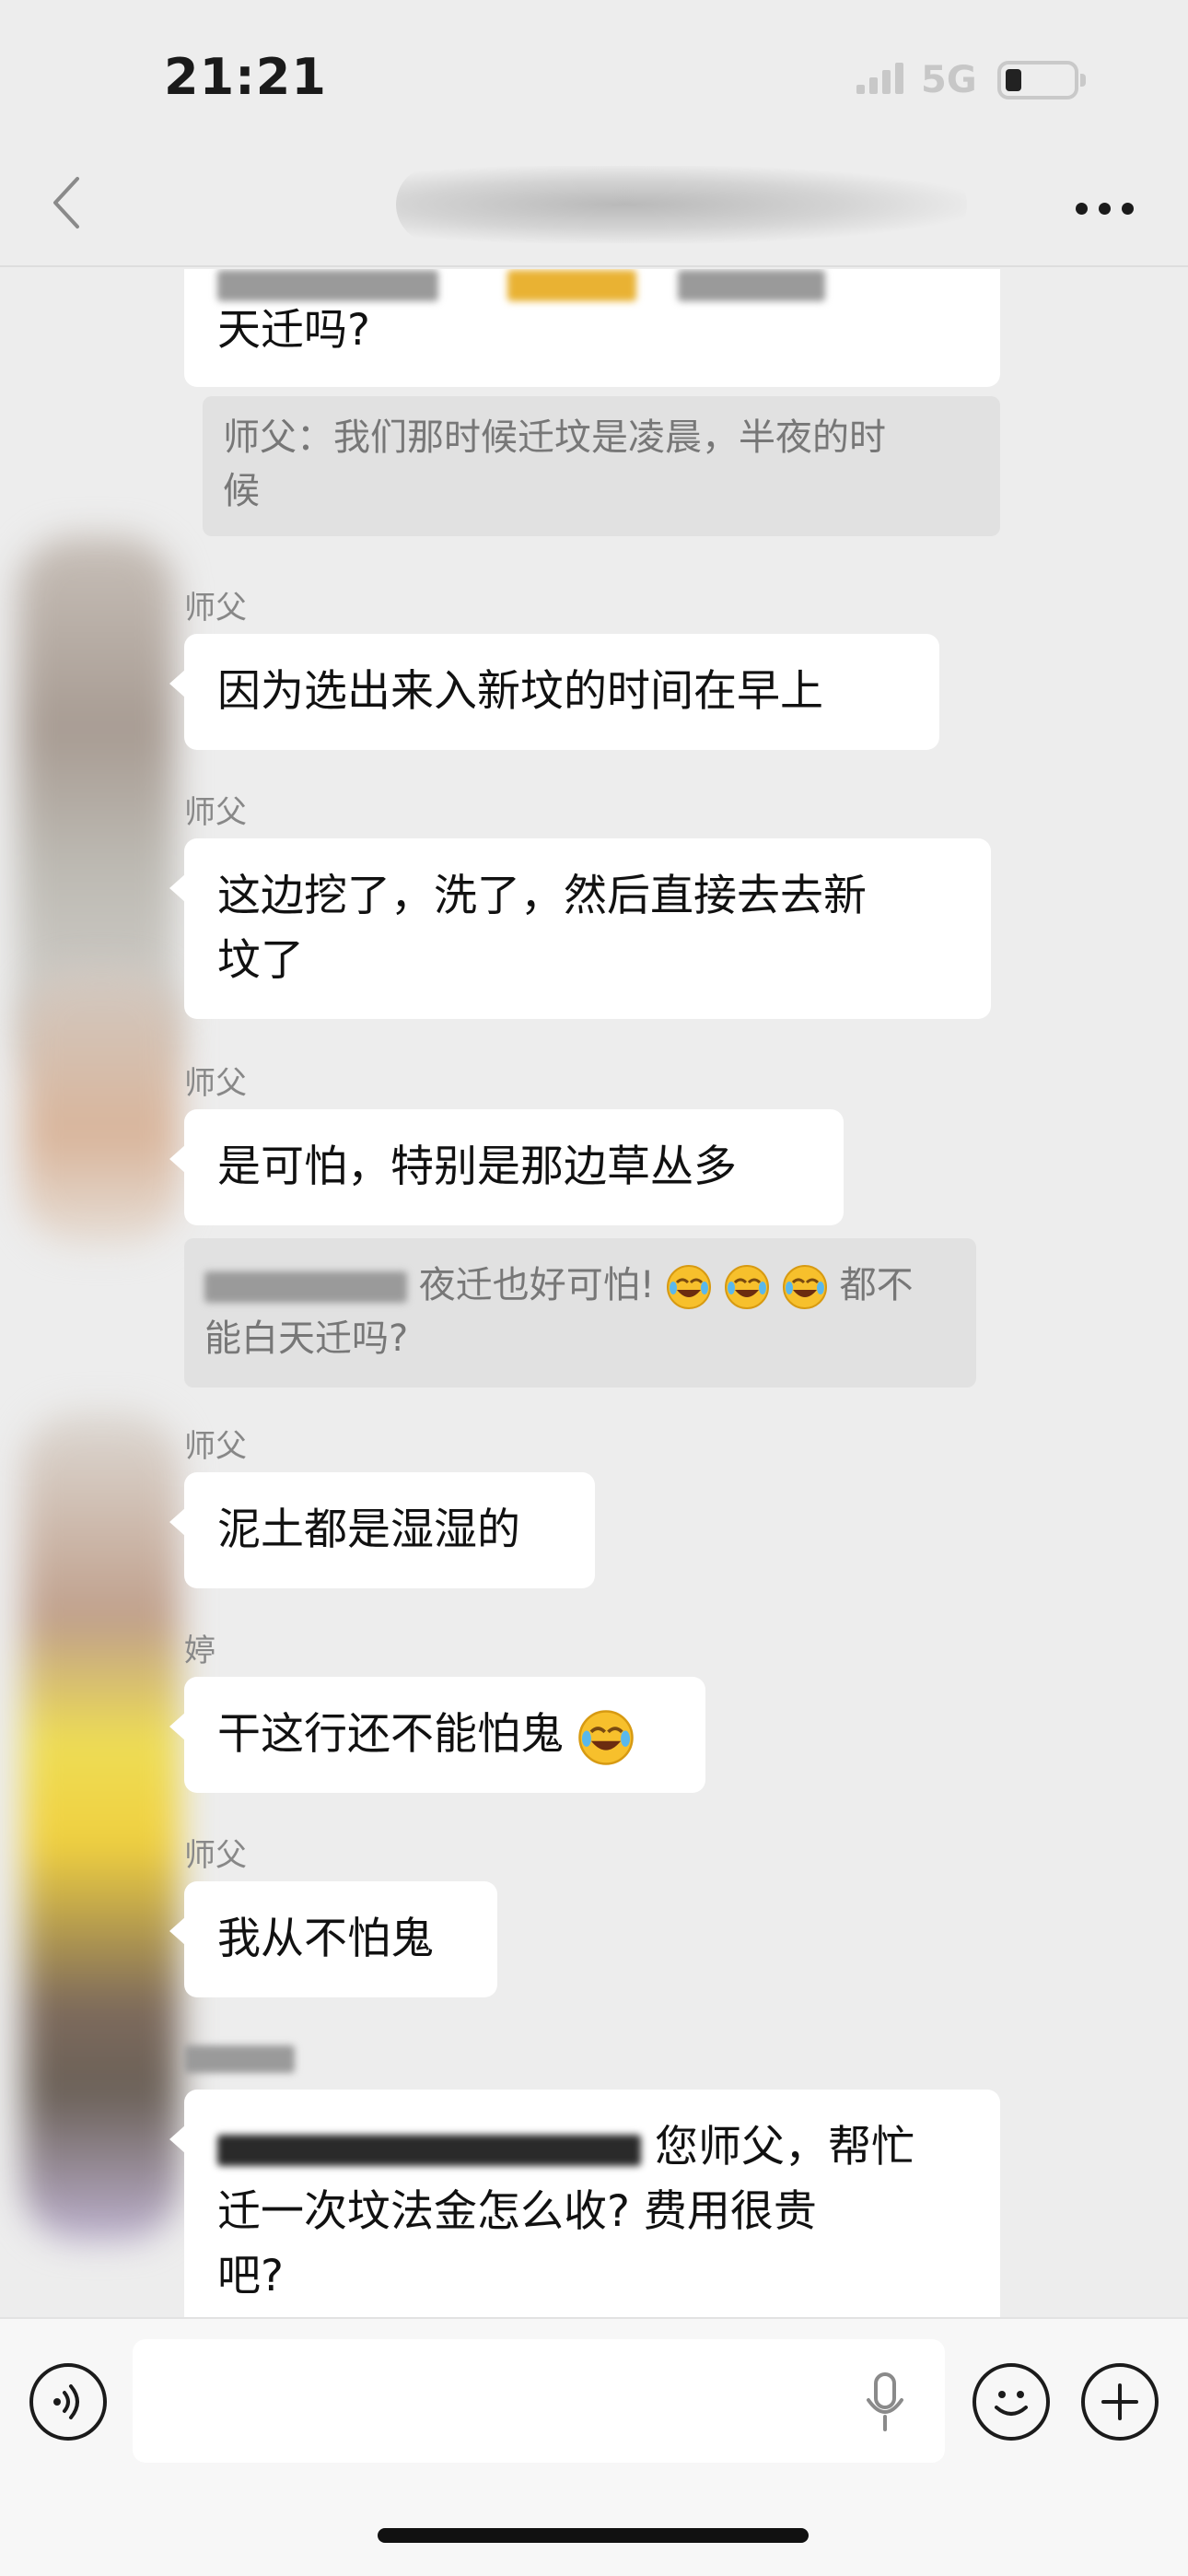 This screenshot has width=1188, height=2576. What do you see at coordinates (580, 928) in the screenshot?
I see `message-bubble: 这边挖了，洗了，然后直接去去新 坟了` at bounding box center [580, 928].